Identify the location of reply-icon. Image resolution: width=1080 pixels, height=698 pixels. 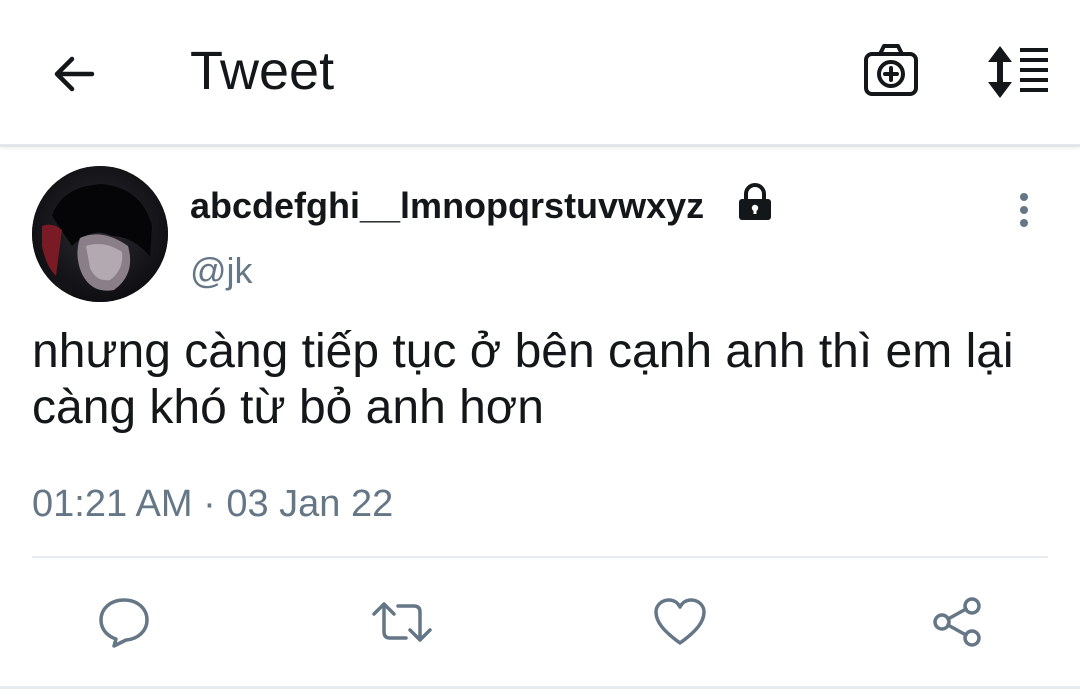
(124, 623).